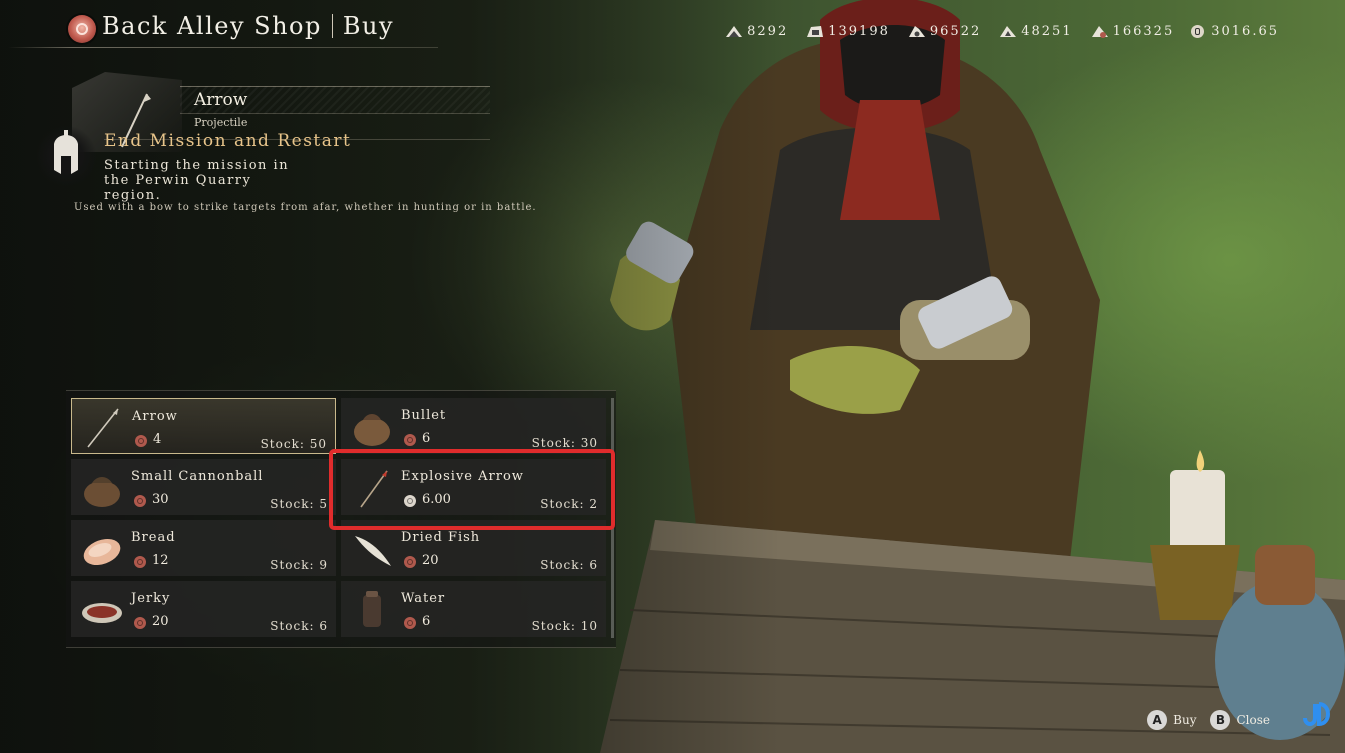  What do you see at coordinates (564, 443) in the screenshot?
I see `shop-item-stock: Stock: 30` at bounding box center [564, 443].